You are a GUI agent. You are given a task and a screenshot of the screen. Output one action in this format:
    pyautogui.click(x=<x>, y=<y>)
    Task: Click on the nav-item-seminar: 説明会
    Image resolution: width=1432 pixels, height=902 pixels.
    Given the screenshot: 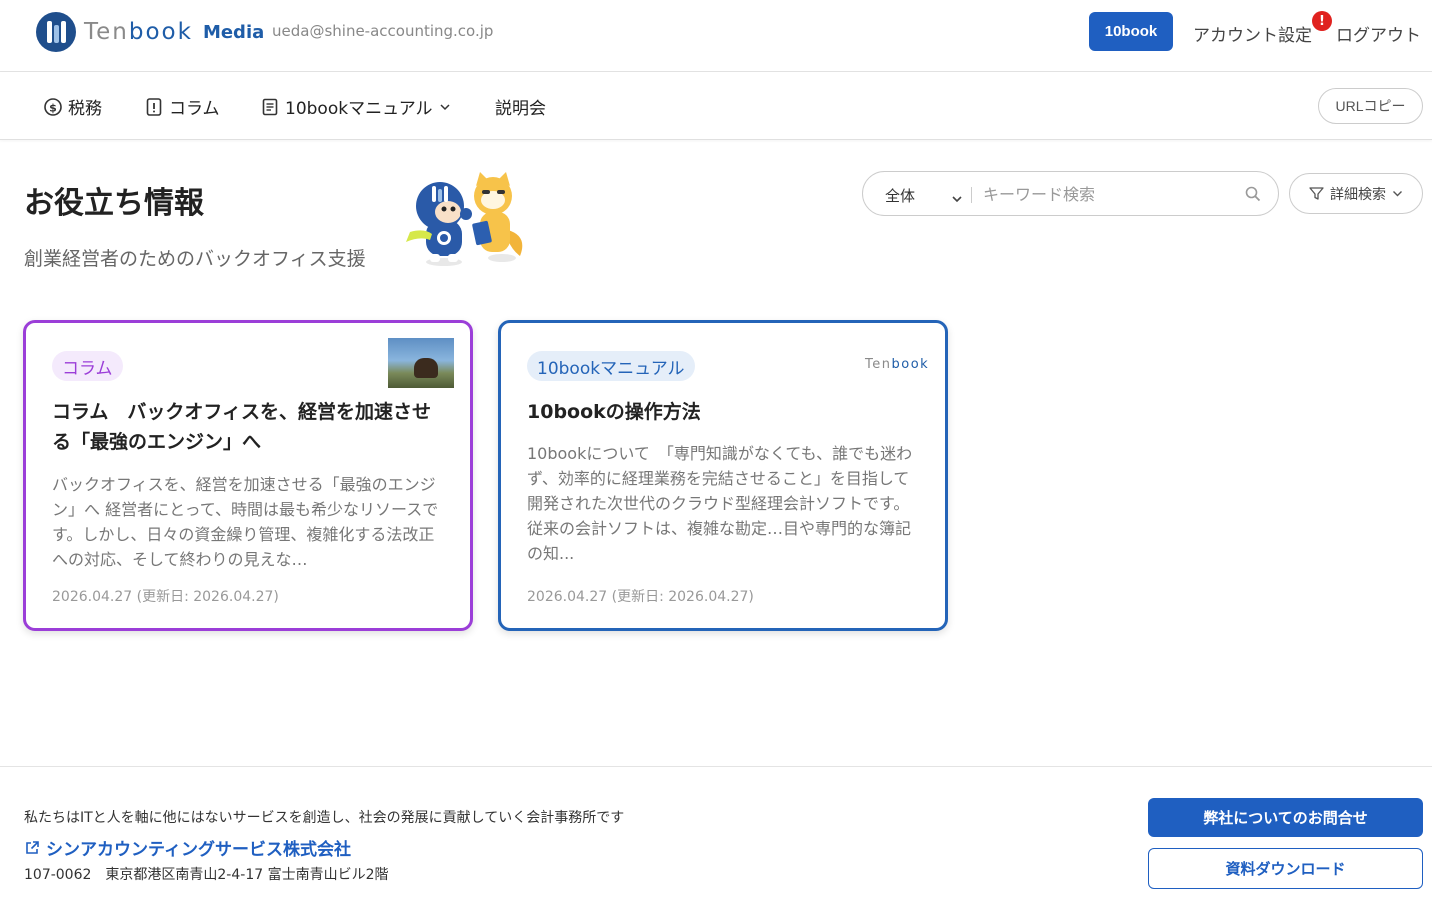 What is the action you would take?
    pyautogui.click(x=520, y=106)
    